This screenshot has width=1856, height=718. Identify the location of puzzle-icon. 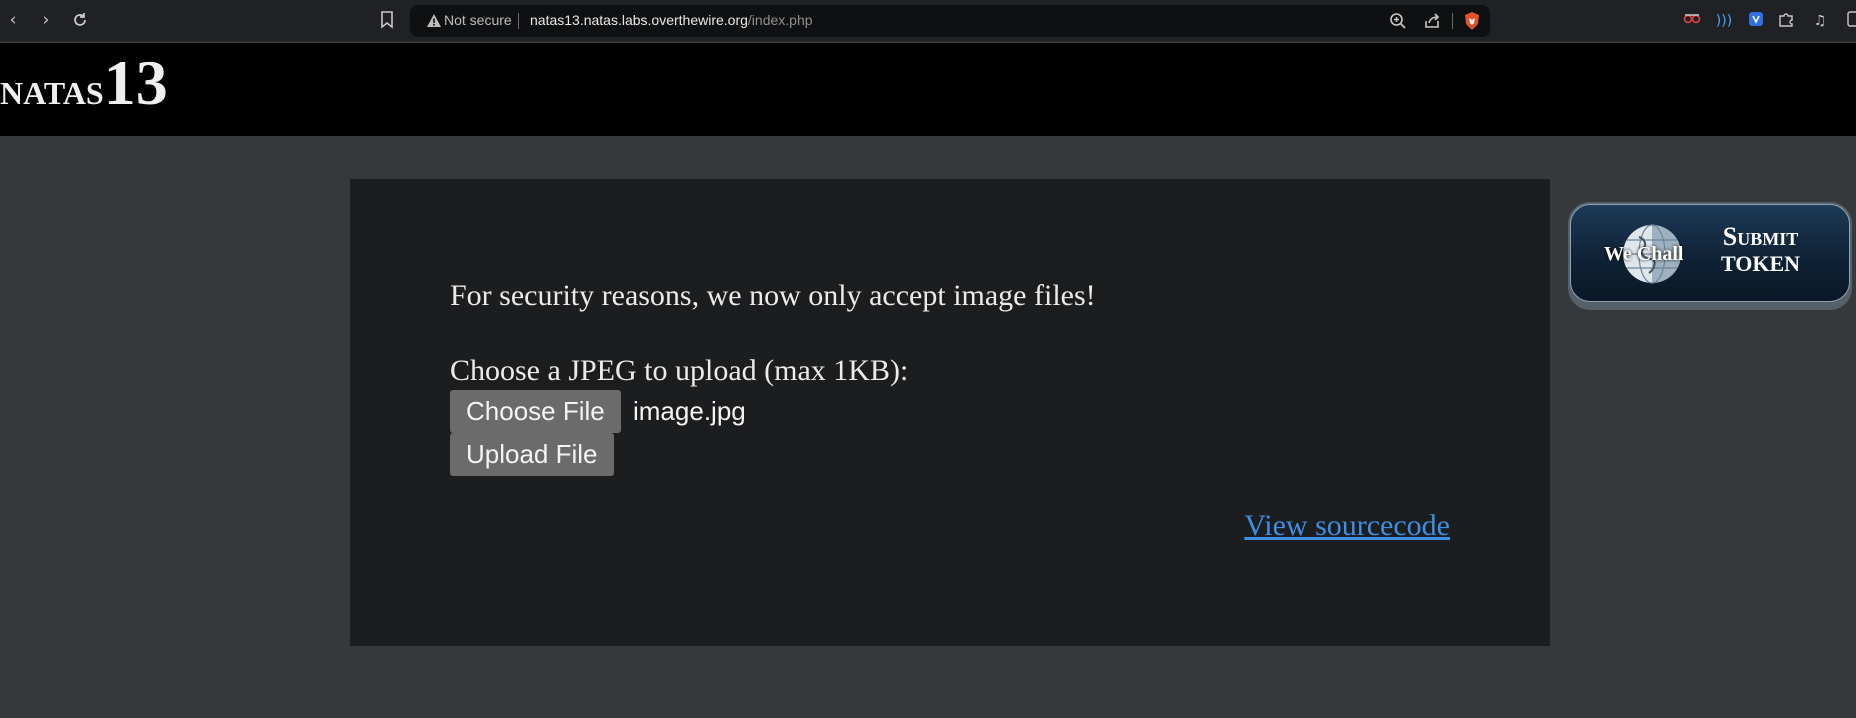
(1786, 21).